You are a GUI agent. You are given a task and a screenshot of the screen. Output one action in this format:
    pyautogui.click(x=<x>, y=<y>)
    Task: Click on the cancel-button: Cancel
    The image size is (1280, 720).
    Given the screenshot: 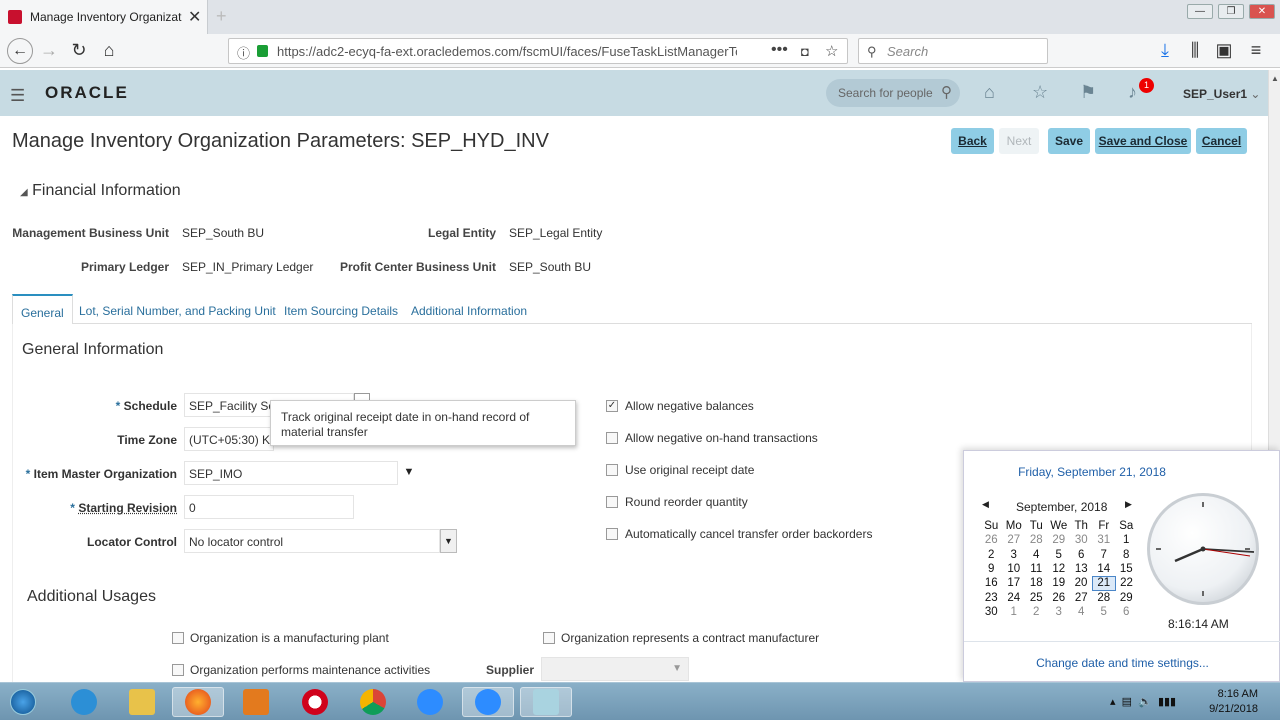 What is the action you would take?
    pyautogui.click(x=1221, y=141)
    